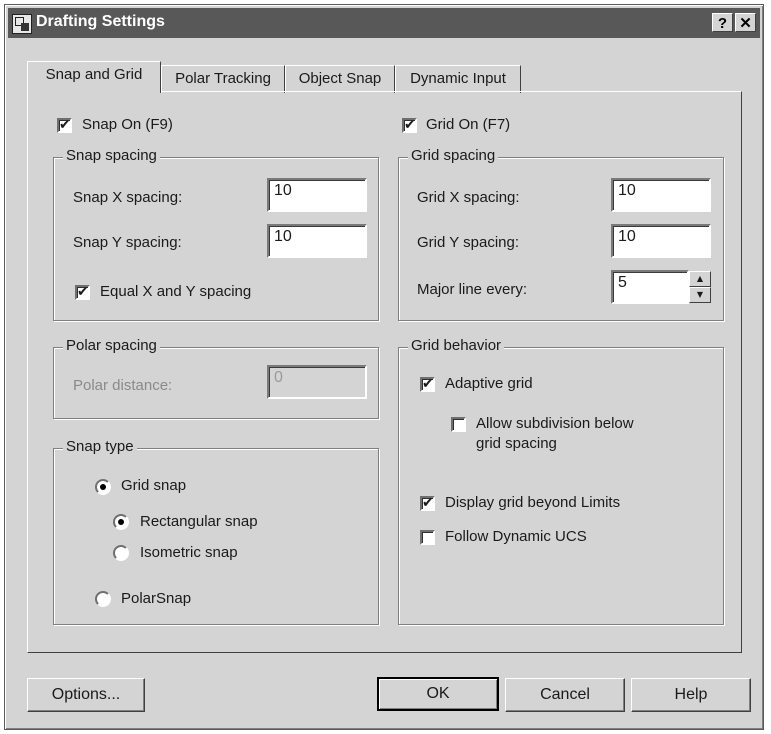 Image resolution: width=771 pixels, height=734 pixels. Describe the element at coordinates (745, 22) in the screenshot. I see `close-icon: ✕` at that location.